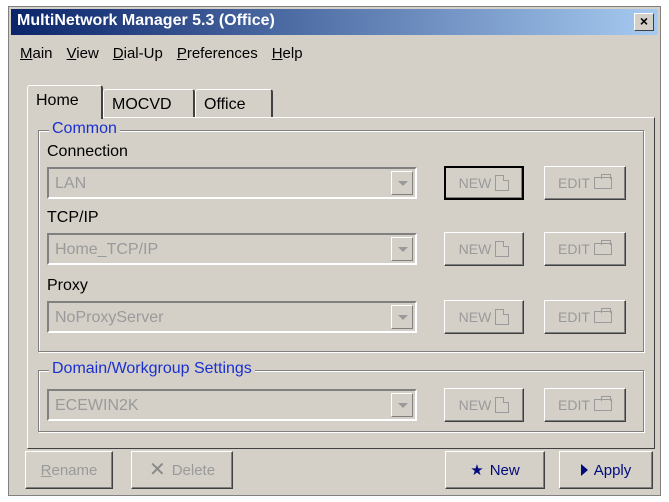  What do you see at coordinates (84, 129) in the screenshot?
I see `common-legend: Common` at bounding box center [84, 129].